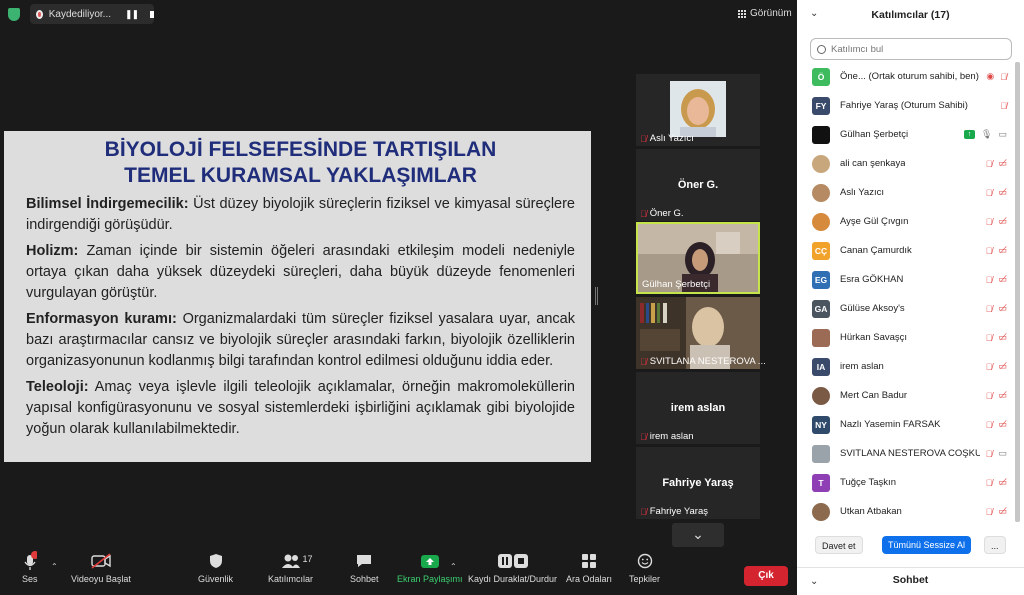 The height and width of the screenshot is (595, 1024). Describe the element at coordinates (986, 134) in the screenshot. I see `microphone-icon: 🎙` at that location.